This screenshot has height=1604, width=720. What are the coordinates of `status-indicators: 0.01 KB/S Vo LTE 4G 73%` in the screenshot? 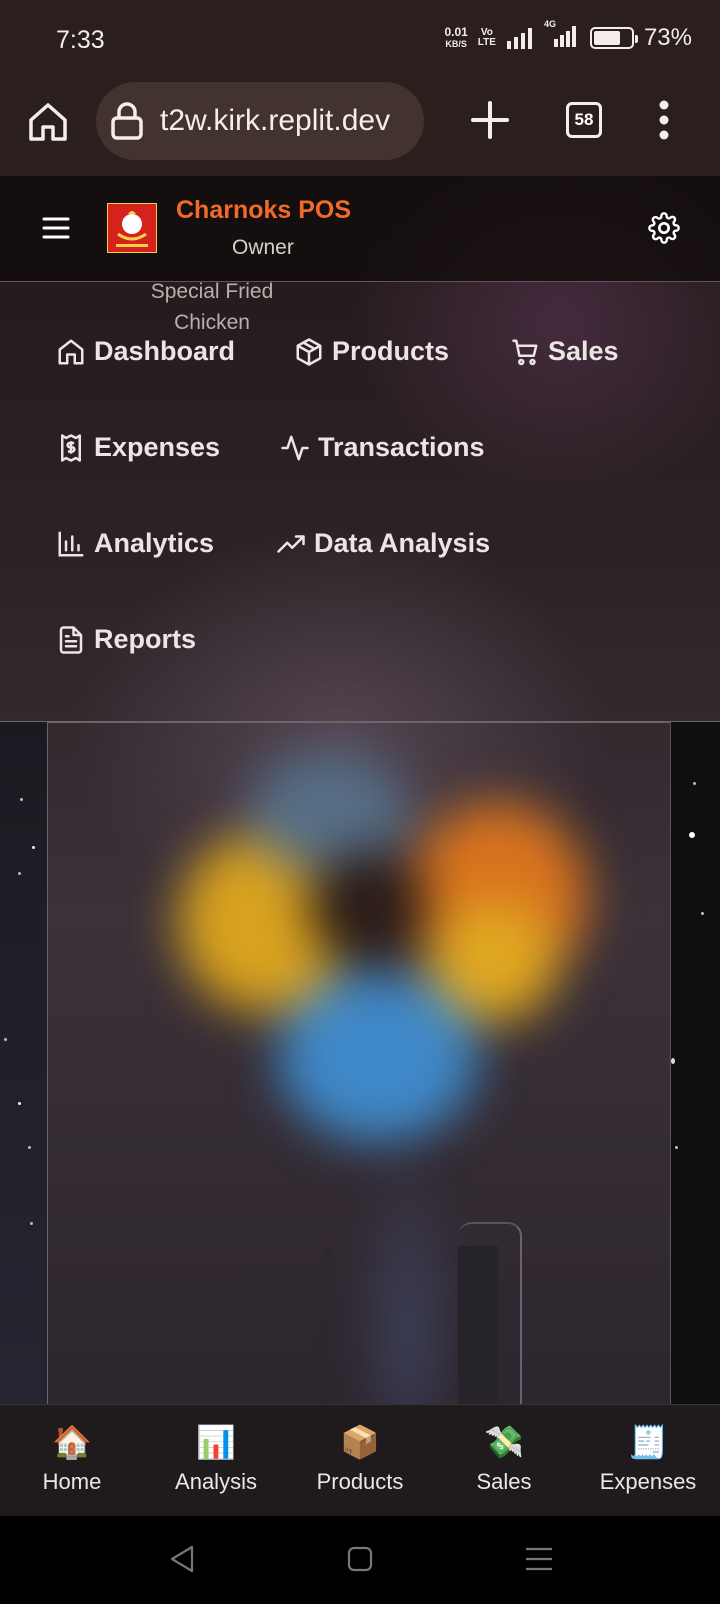 It's located at (568, 35).